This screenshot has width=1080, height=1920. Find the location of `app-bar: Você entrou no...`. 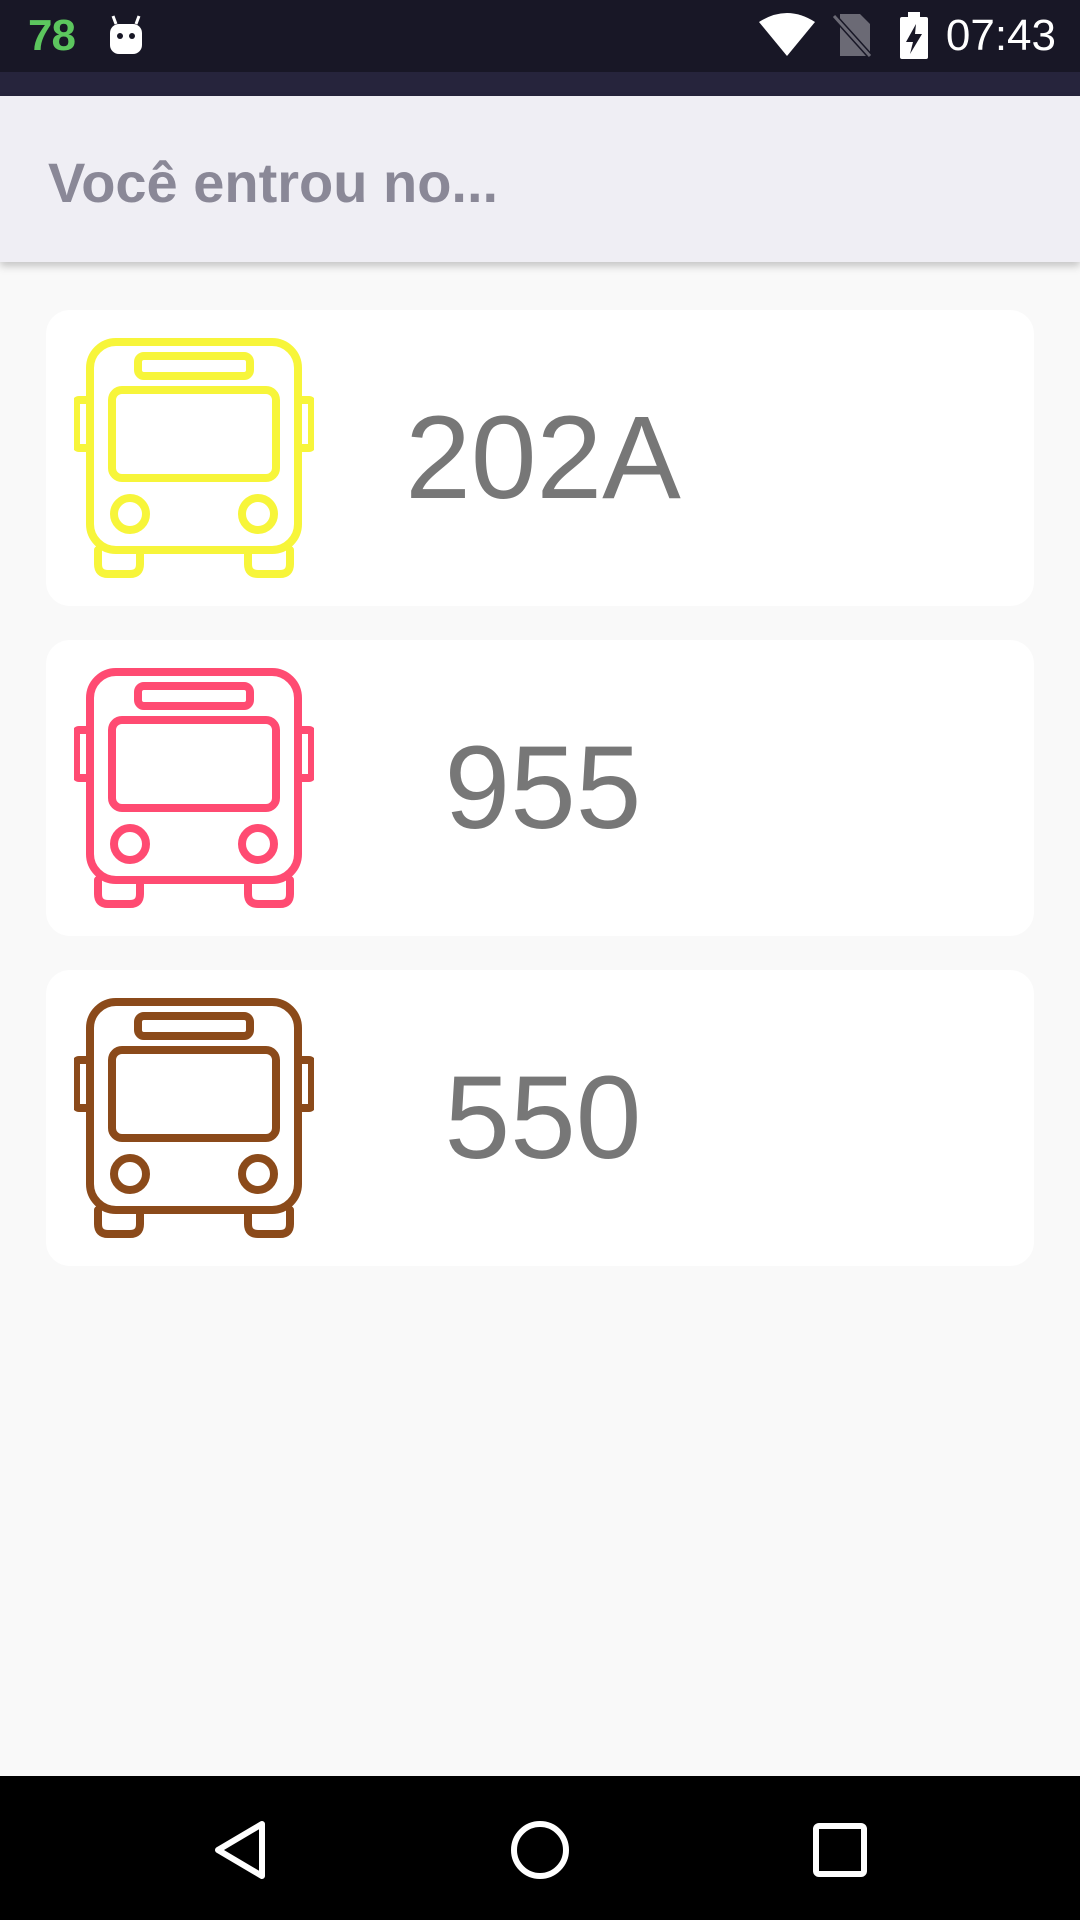

app-bar: Você entrou no... is located at coordinates (540, 179).